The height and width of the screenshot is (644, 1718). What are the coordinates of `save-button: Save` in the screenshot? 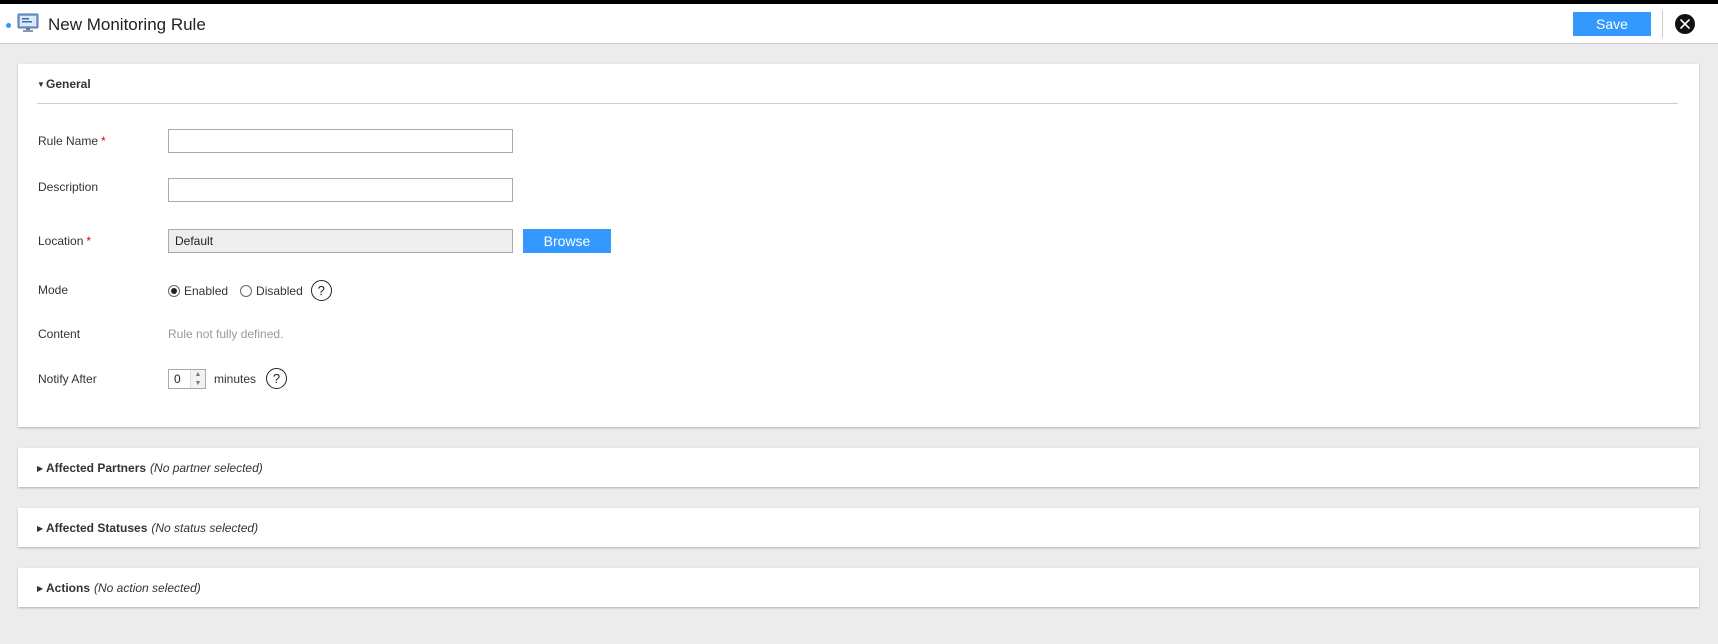 It's located at (1612, 24).